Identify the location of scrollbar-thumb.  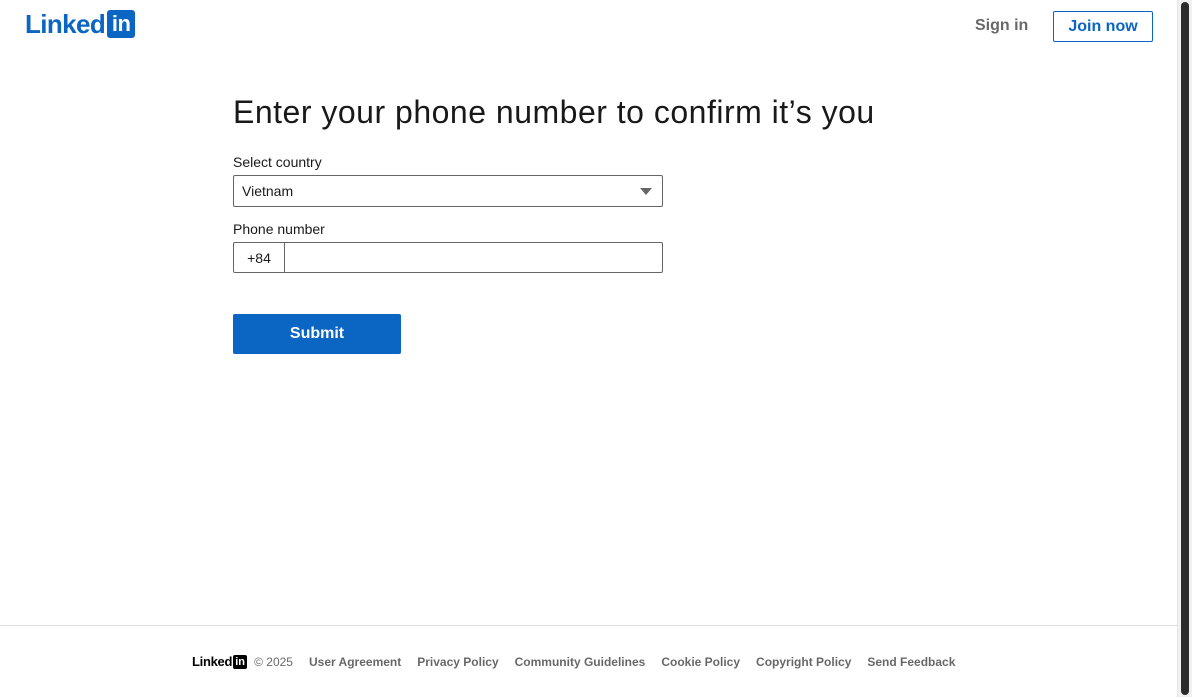
(1185, 348).